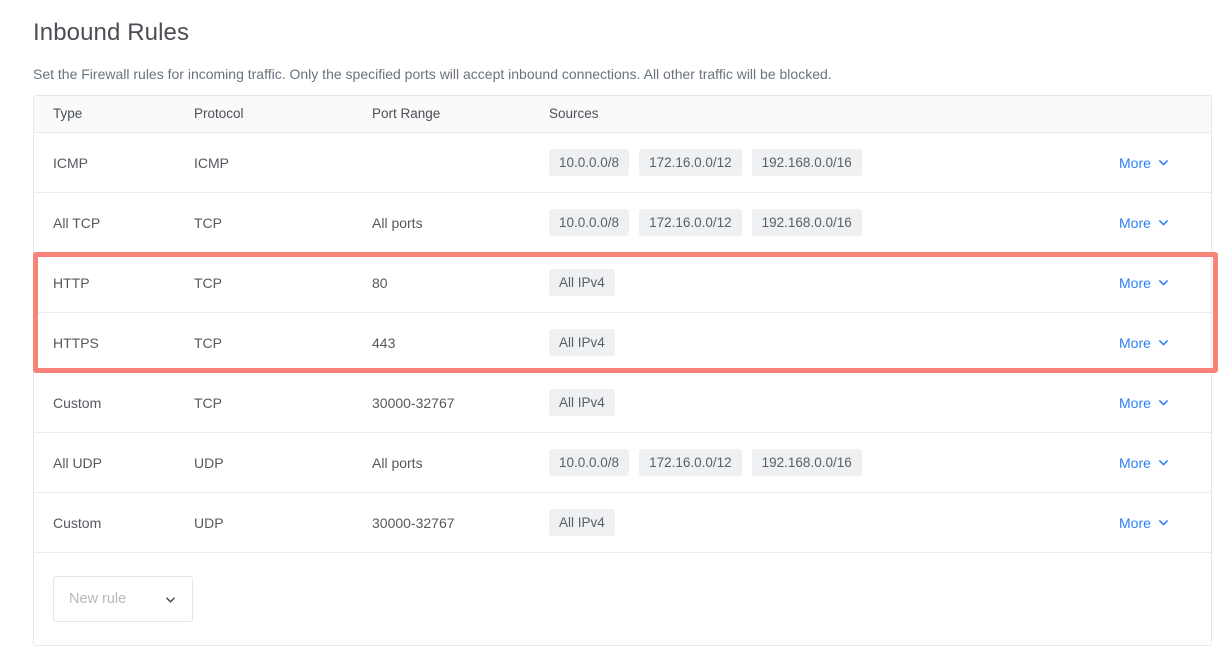  What do you see at coordinates (77, 222) in the screenshot?
I see `cell-type: All TCP` at bounding box center [77, 222].